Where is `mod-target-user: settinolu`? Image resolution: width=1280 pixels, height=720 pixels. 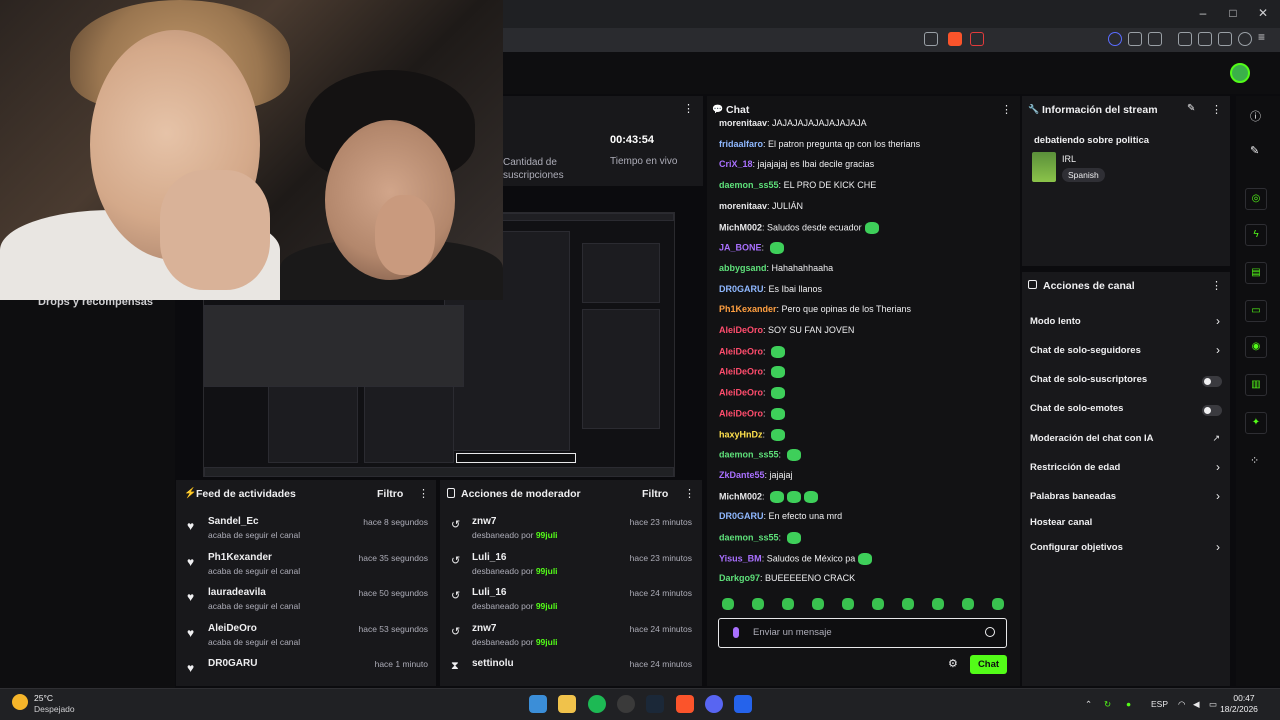
mod-target-user: settinolu is located at coordinates (493, 663).